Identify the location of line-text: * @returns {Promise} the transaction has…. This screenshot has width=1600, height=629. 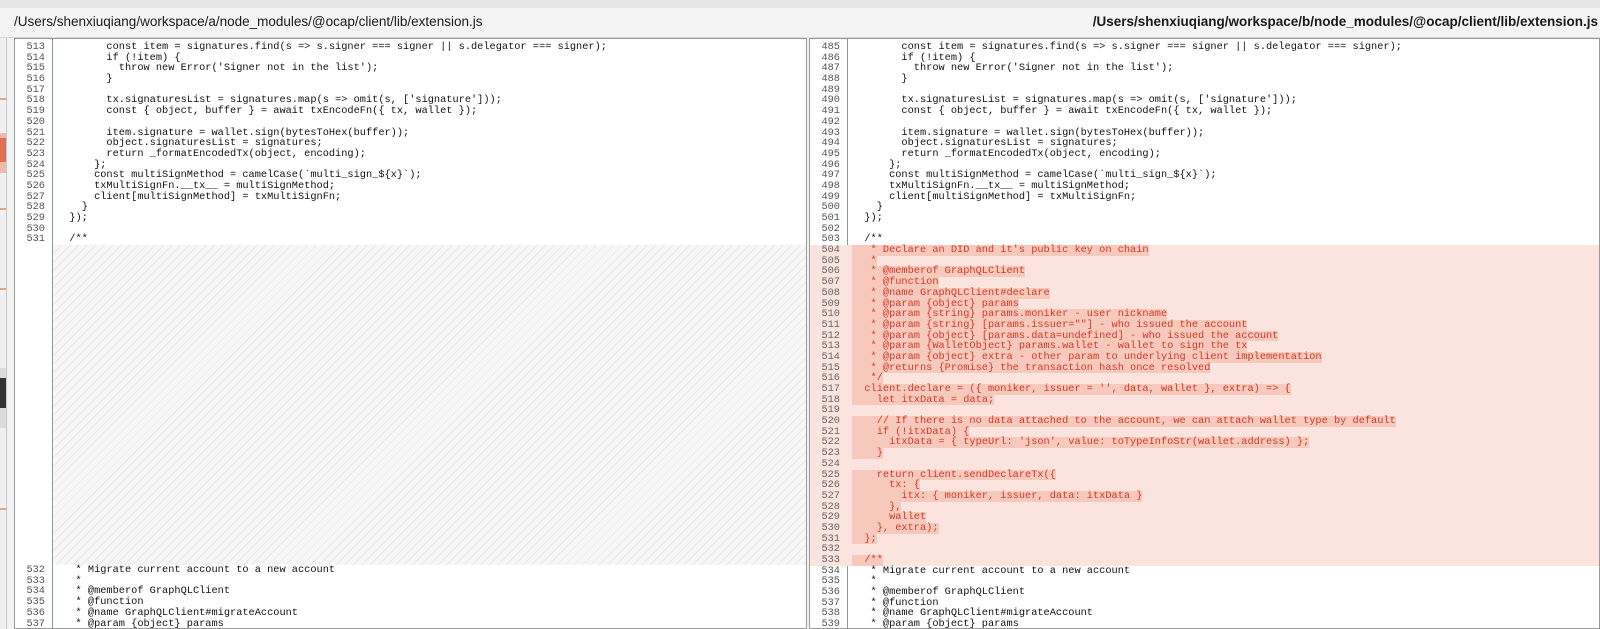
(1031, 367).